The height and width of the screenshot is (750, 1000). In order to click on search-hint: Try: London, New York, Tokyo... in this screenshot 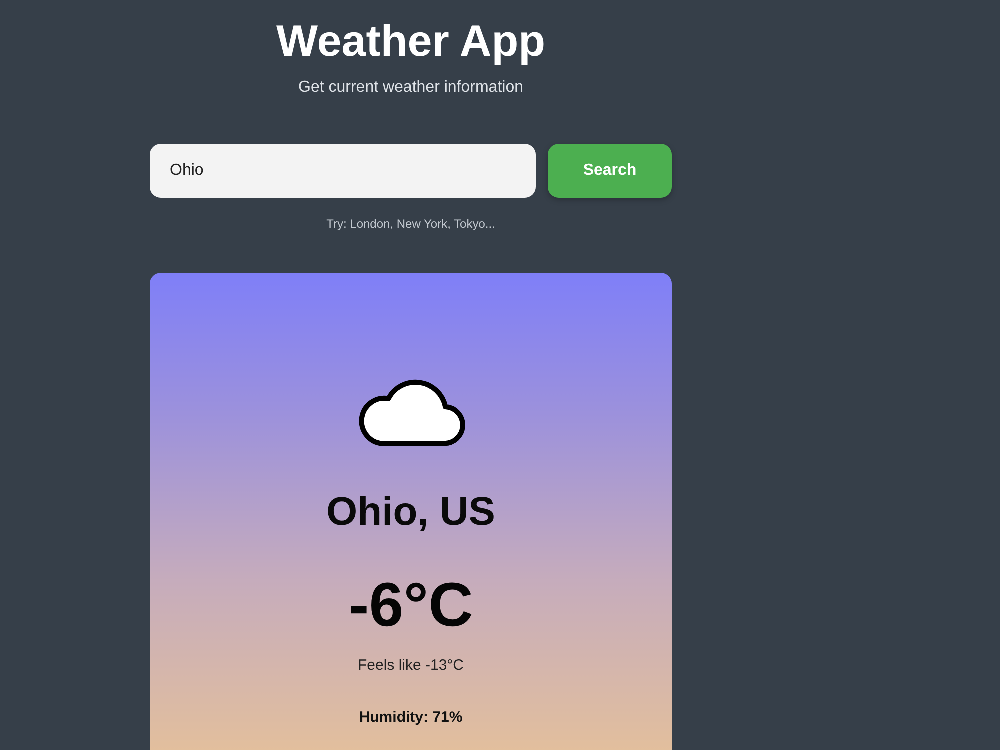, I will do `click(411, 224)`.